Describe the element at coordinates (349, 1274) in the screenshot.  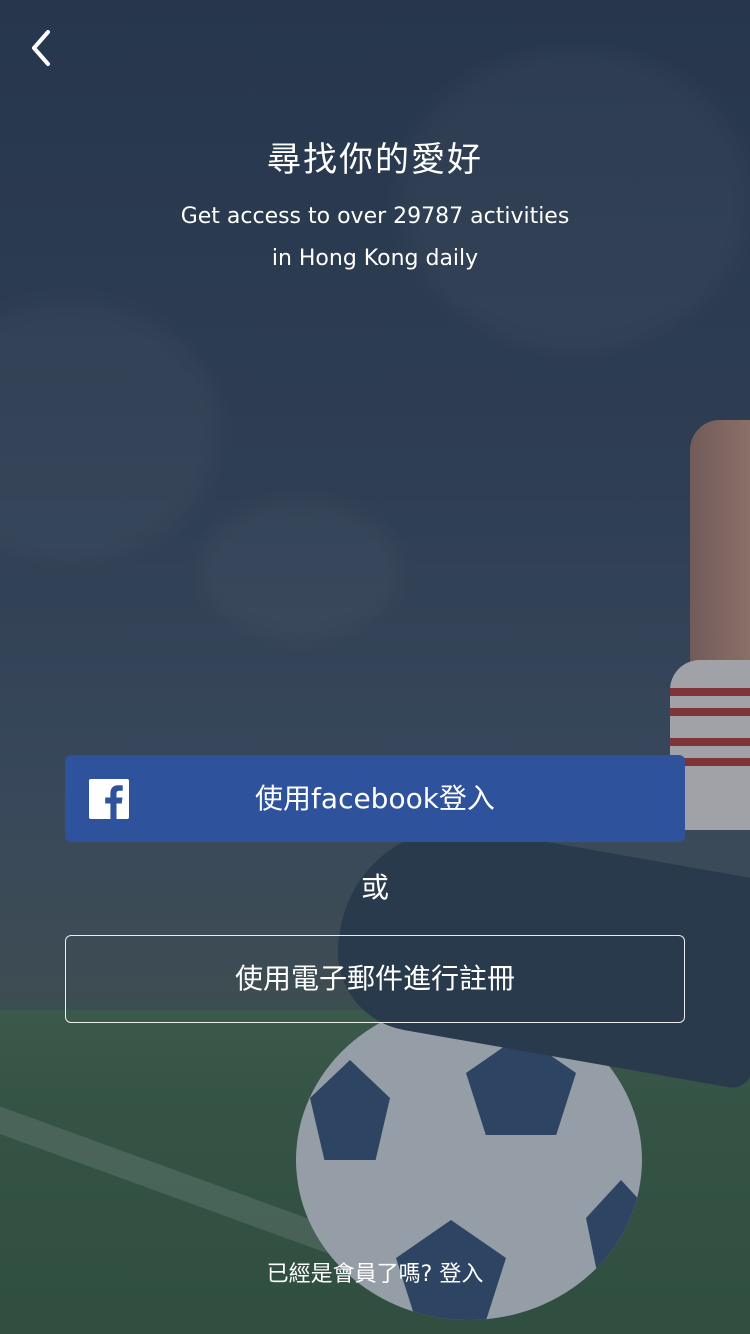
I see `member-prompt-text: 已經是會員了嗎?` at that location.